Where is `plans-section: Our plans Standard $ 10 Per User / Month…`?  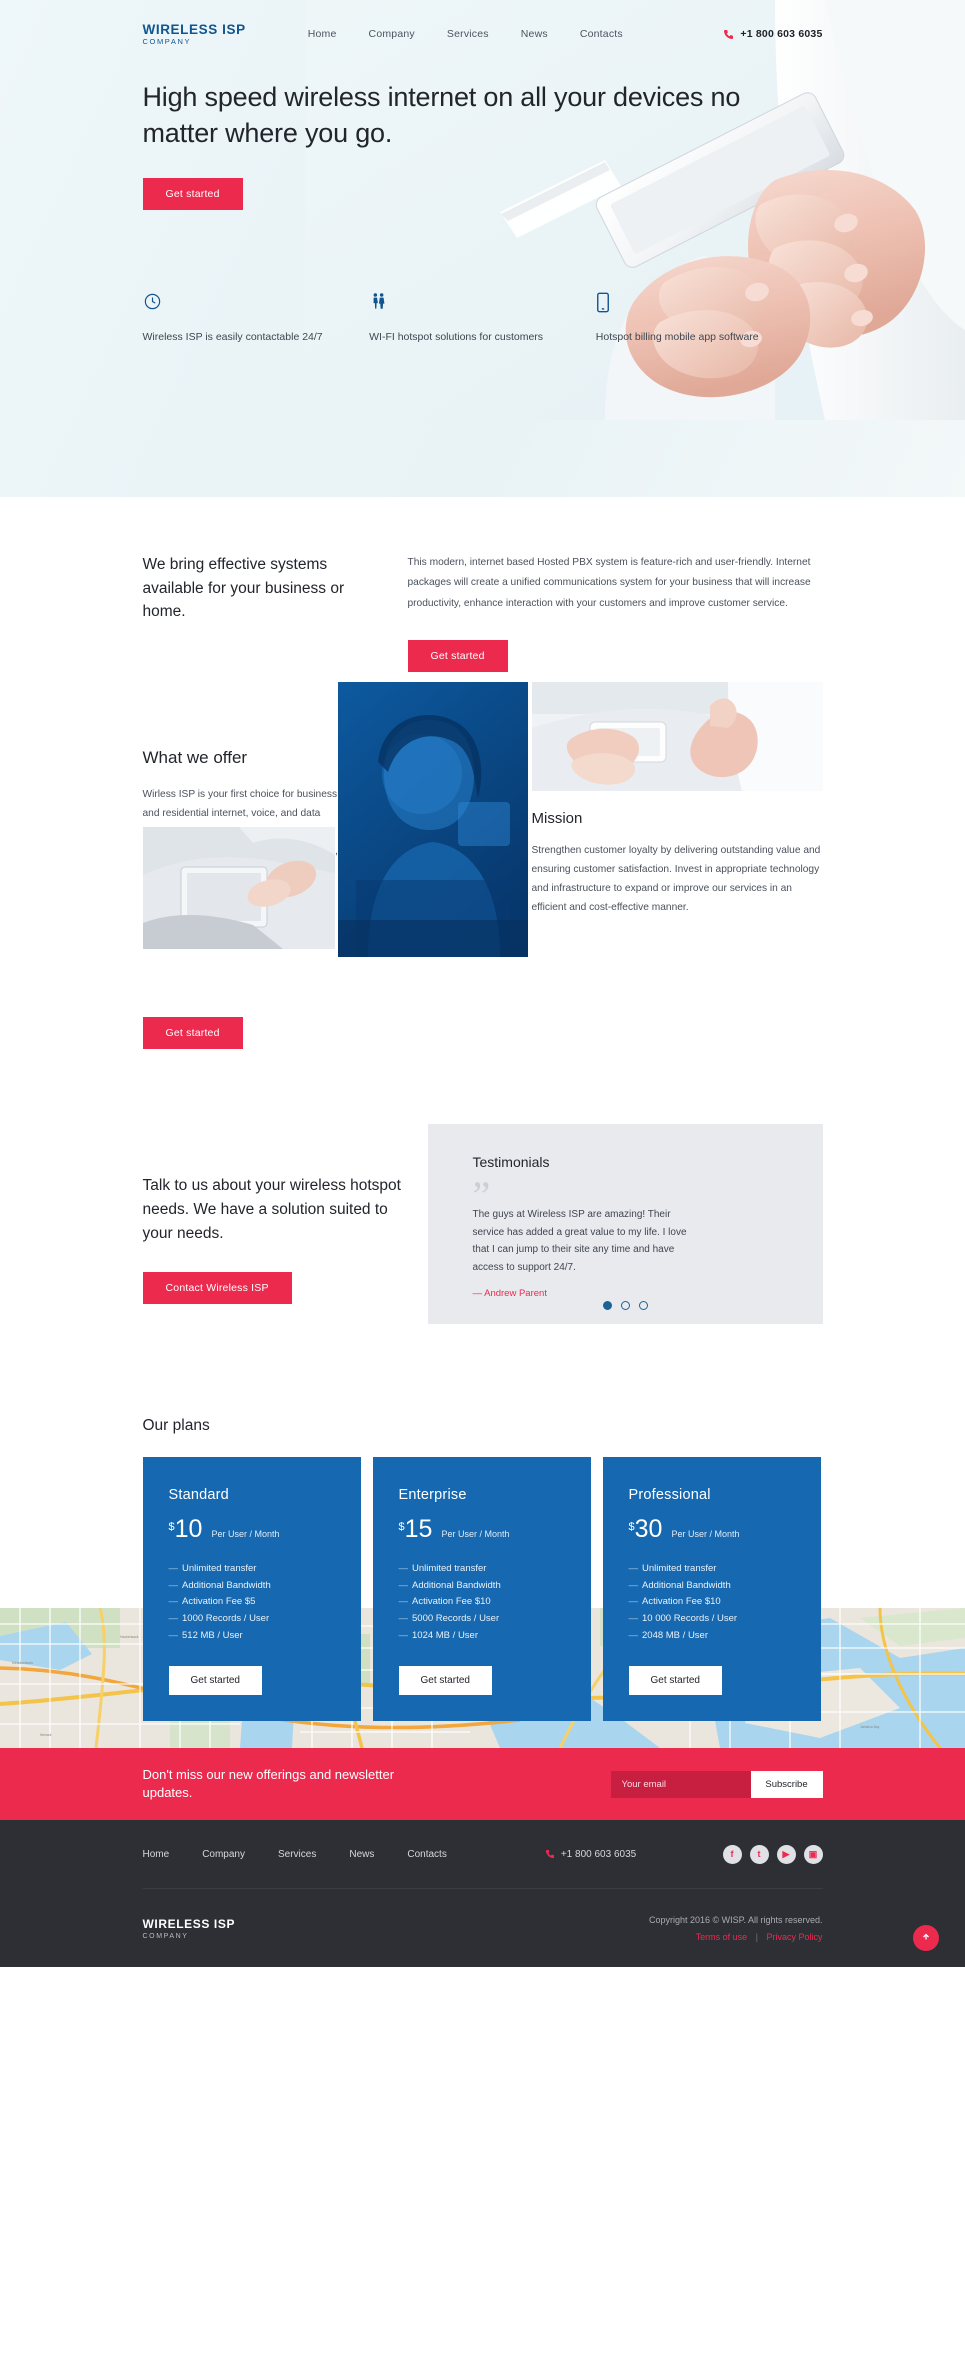
plans-section: Our plans Standard $ 10 Per User / Month… is located at coordinates (482, 1554).